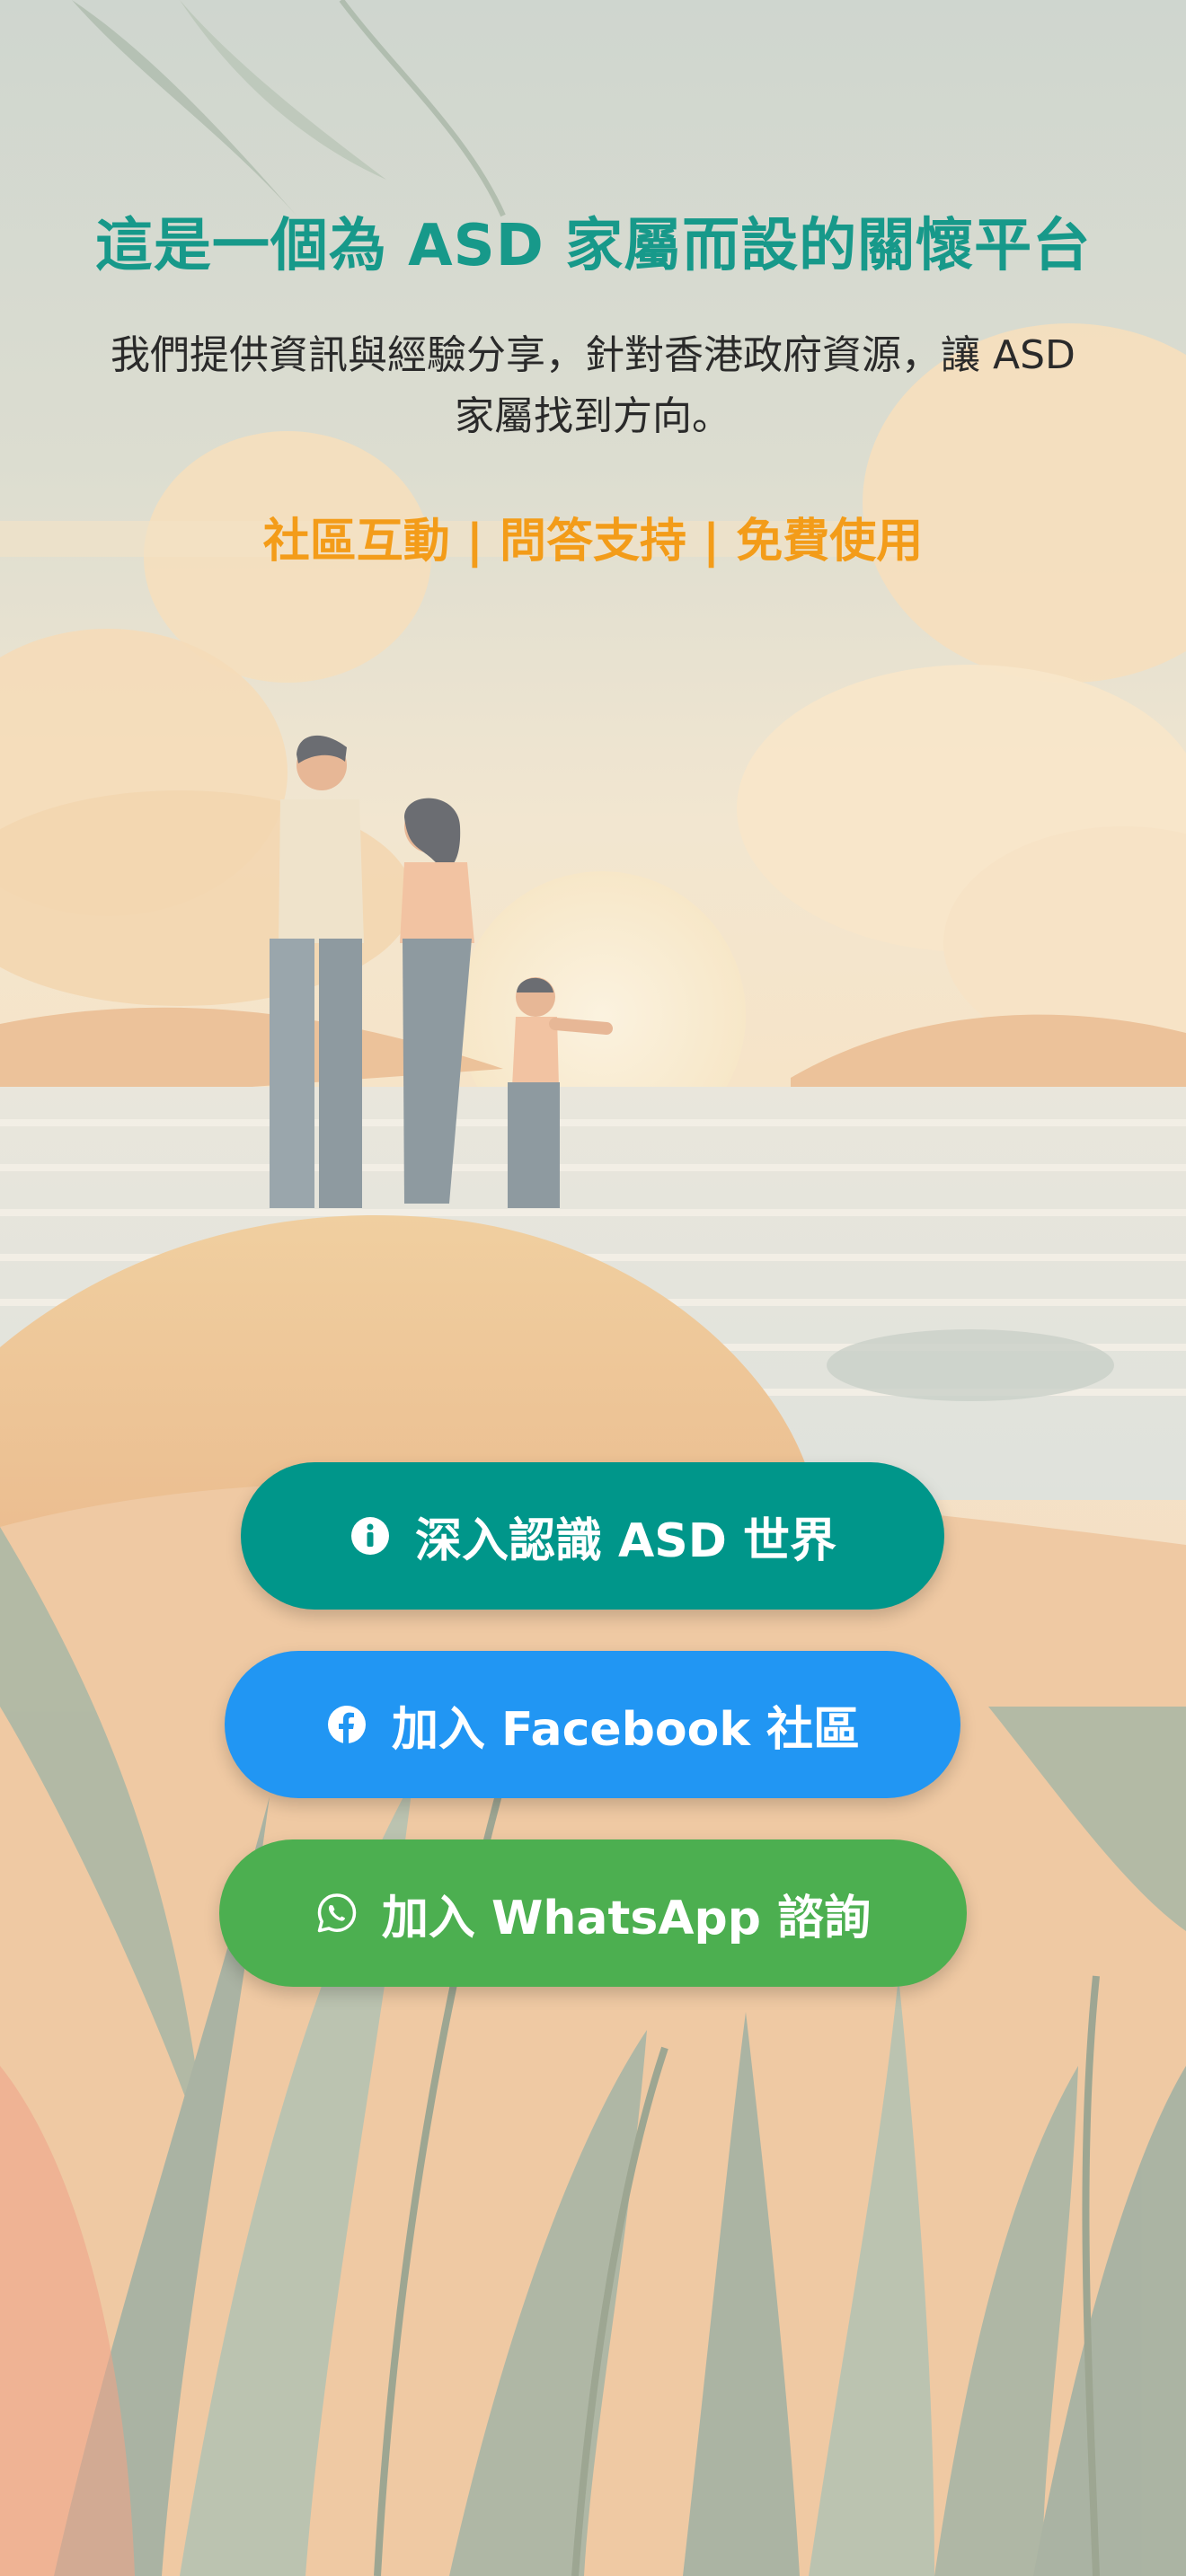 Image resolution: width=1186 pixels, height=2576 pixels. I want to click on whatsapp-icon, so click(336, 1913).